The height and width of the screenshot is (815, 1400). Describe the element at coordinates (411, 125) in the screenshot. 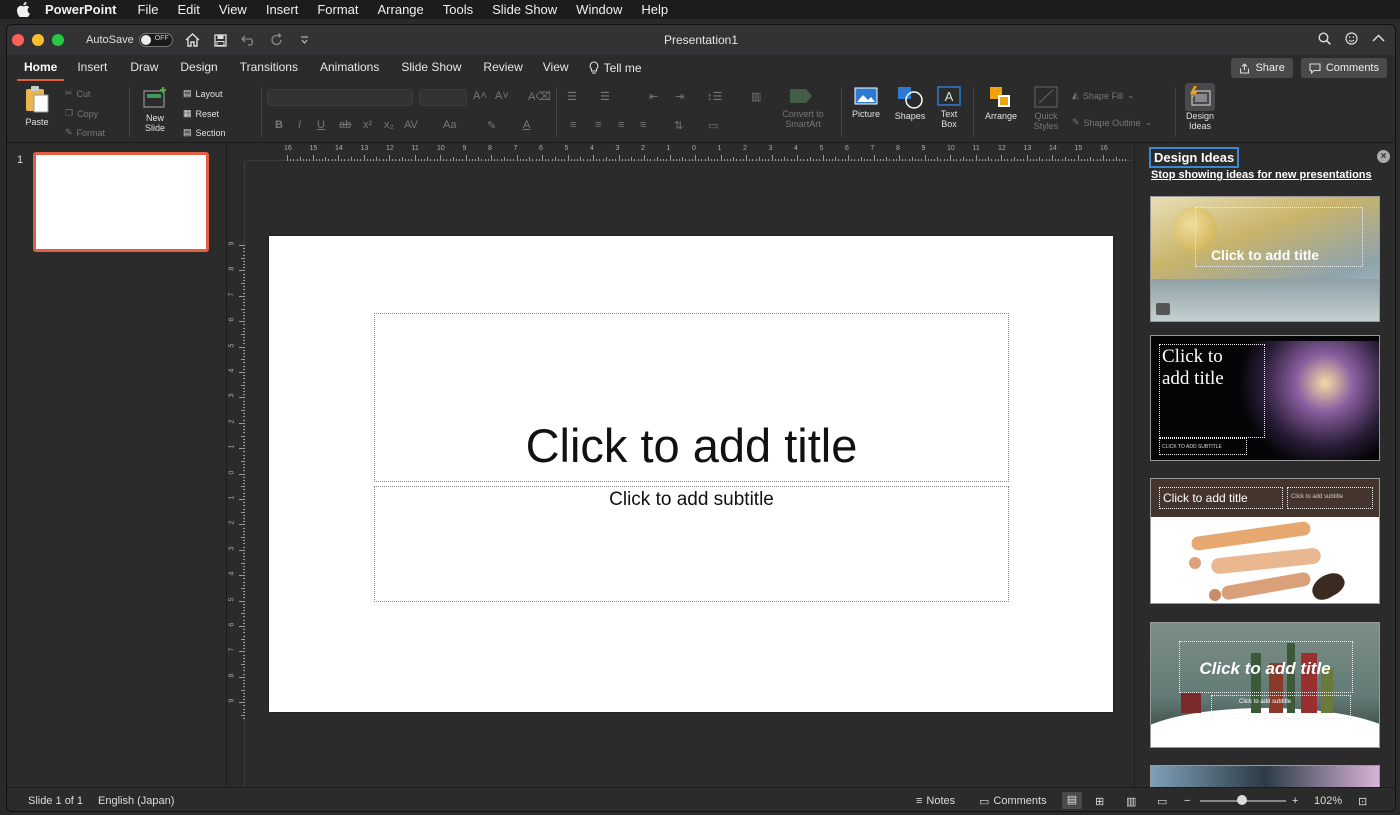

I see `character-spacing-icon: AV` at that location.